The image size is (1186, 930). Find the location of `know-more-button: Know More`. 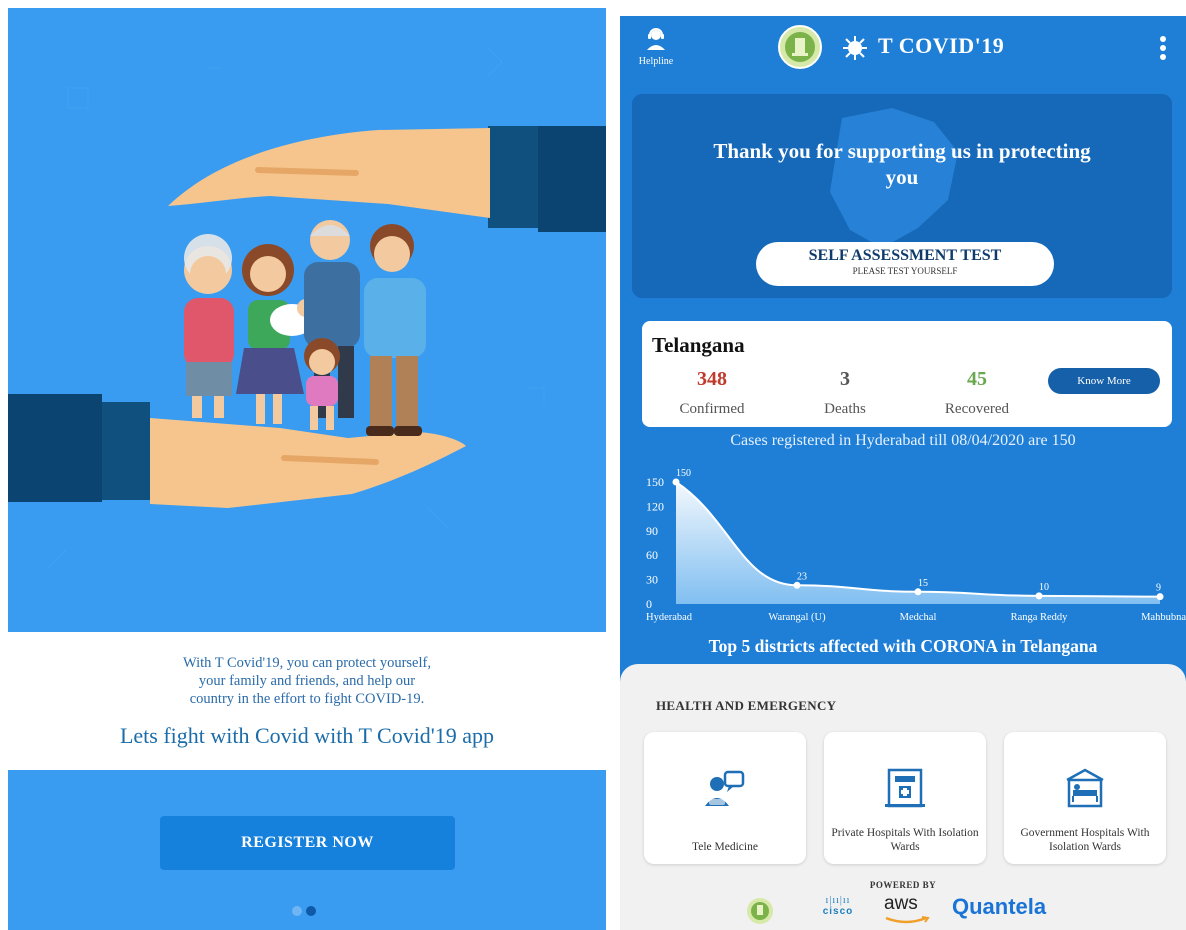

know-more-button: Know More is located at coordinates (1104, 381).